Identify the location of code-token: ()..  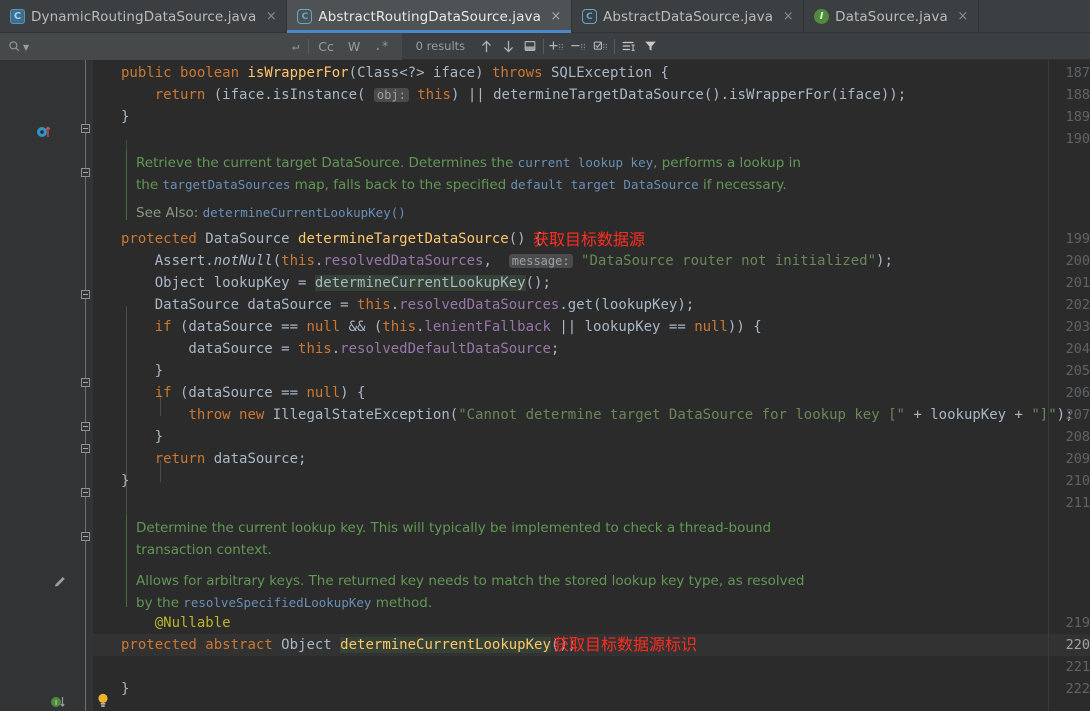
(716, 95).